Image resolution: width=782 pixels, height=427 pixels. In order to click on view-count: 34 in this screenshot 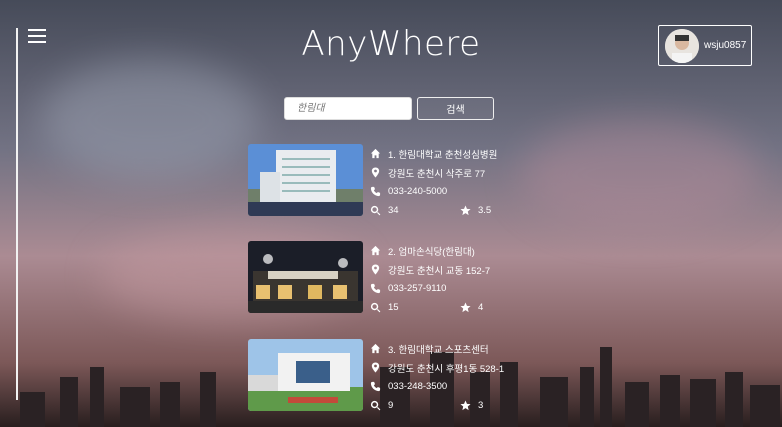, I will do `click(393, 210)`.